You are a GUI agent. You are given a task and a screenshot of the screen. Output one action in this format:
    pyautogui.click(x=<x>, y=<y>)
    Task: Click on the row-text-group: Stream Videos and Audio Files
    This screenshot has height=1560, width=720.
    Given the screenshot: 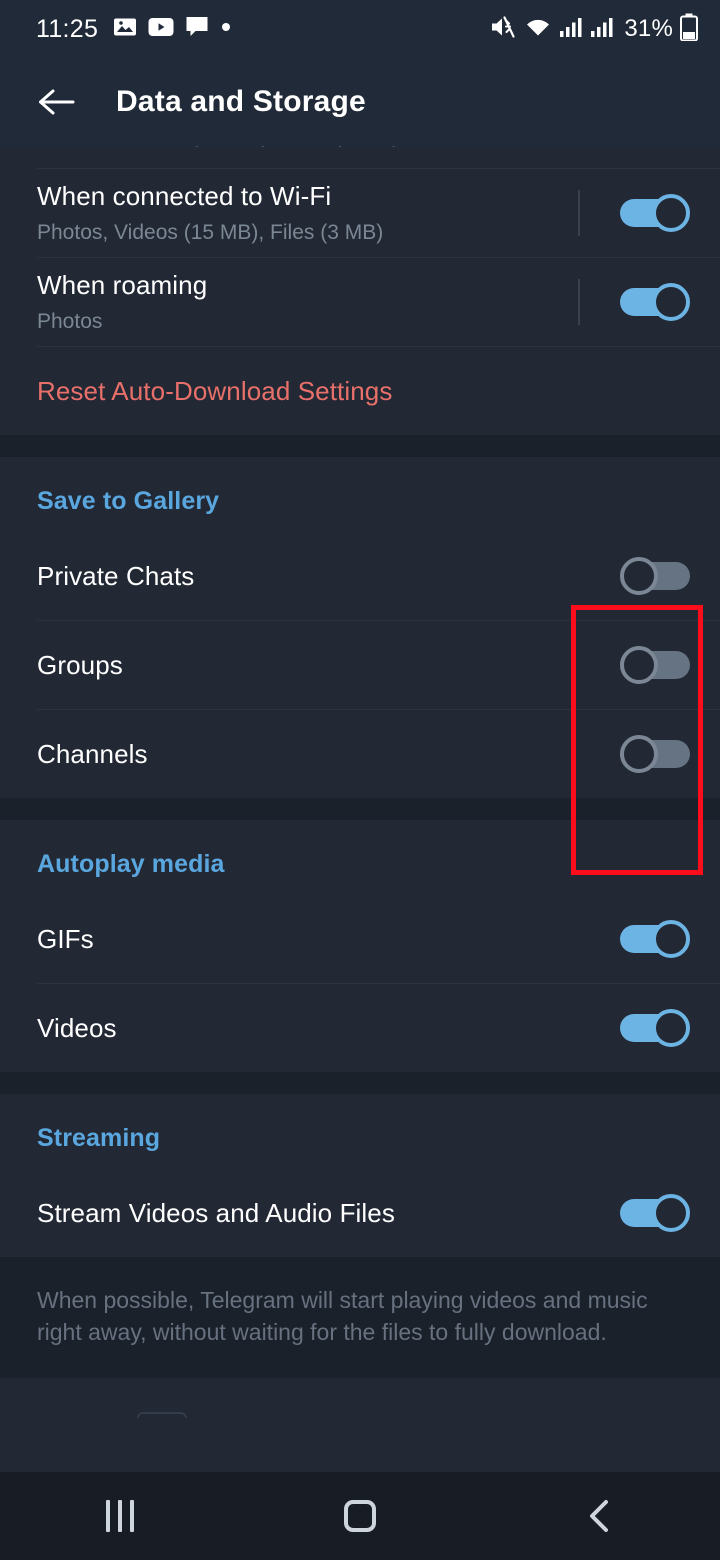 What is the action you would take?
    pyautogui.click(x=328, y=1213)
    